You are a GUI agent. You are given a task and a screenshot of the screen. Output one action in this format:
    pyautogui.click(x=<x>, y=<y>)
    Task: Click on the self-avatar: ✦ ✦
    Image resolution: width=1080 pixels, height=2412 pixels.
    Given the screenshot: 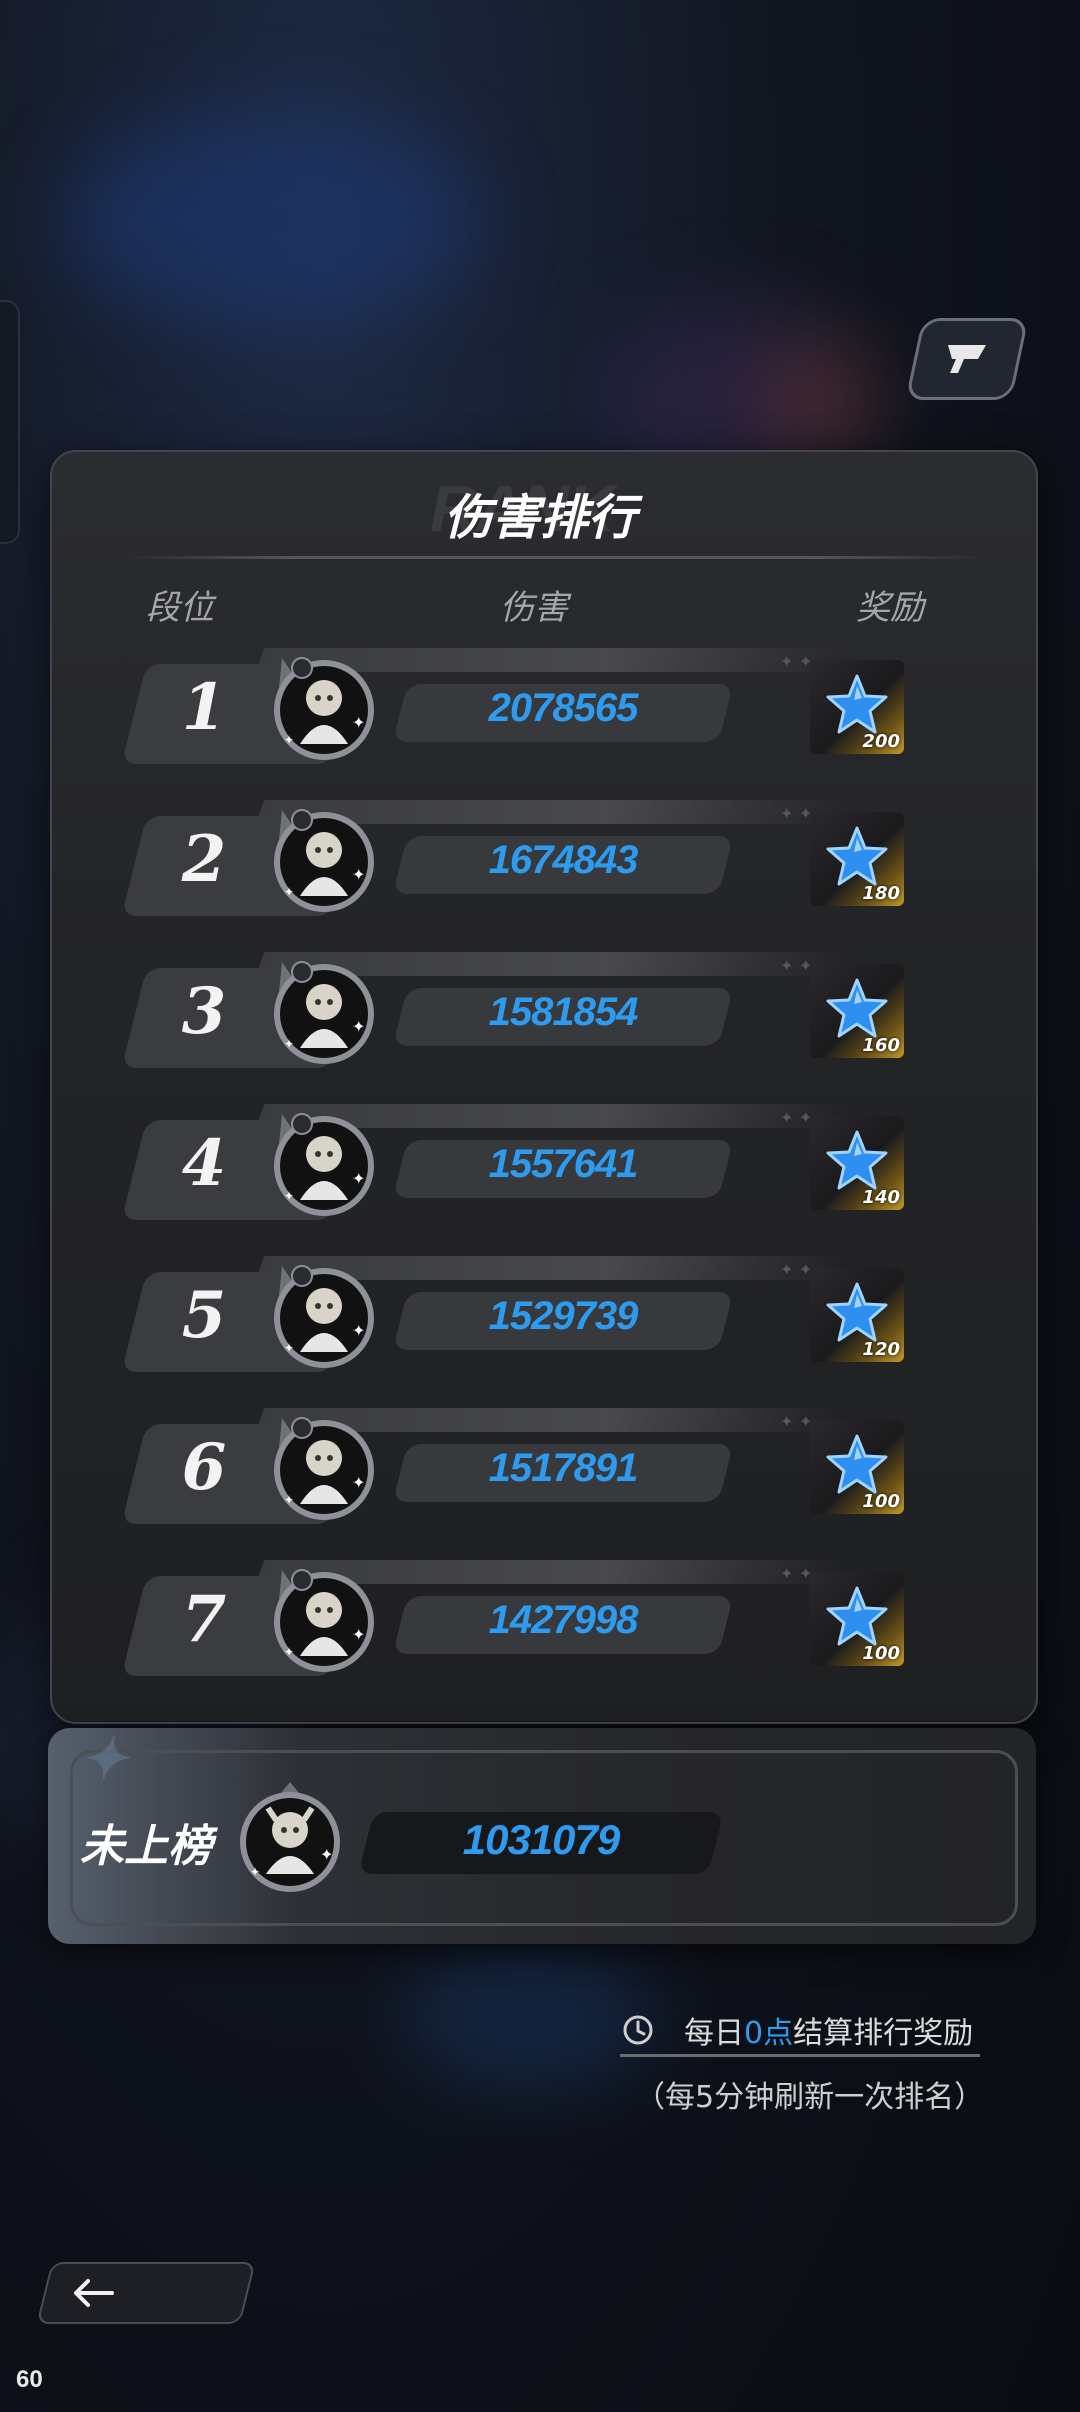 What is the action you would take?
    pyautogui.click(x=290, y=1838)
    